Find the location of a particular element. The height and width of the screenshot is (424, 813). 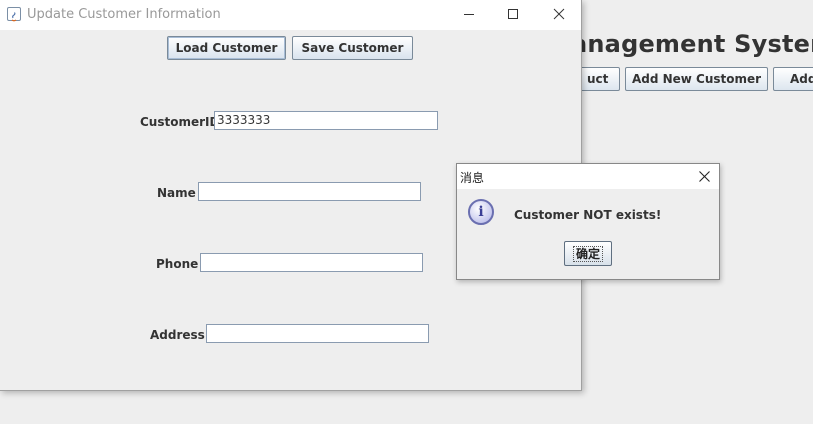

phone-label: Phone is located at coordinates (177, 264).